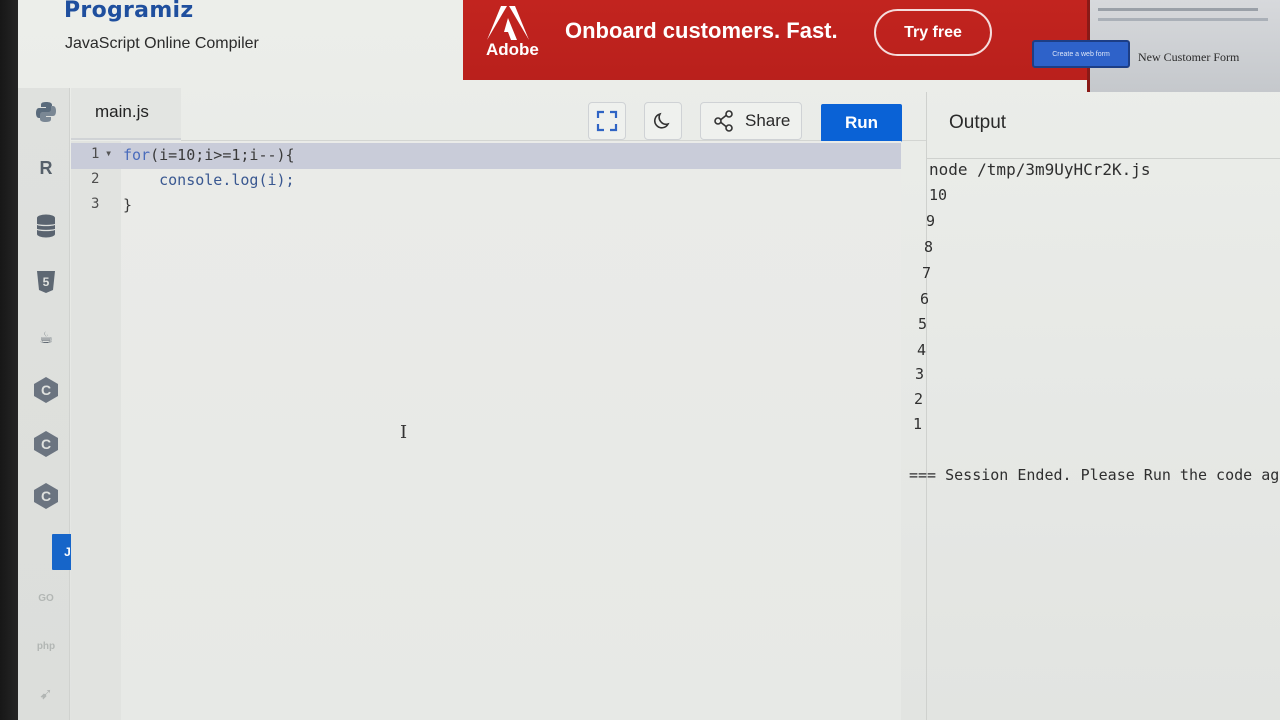 Image resolution: width=1280 pixels, height=720 pixels. What do you see at coordinates (925, 299) in the screenshot?
I see `output-line: 6` at bounding box center [925, 299].